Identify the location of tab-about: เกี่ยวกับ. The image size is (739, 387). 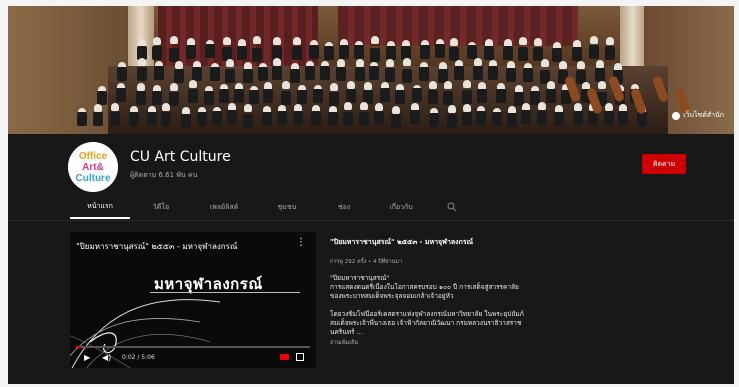
(401, 207).